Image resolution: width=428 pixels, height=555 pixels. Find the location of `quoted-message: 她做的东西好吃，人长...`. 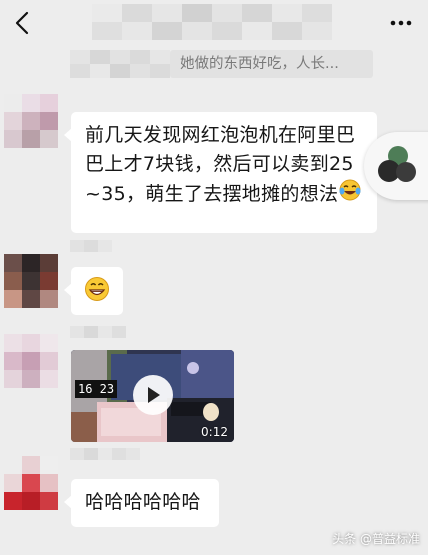

quoted-message: 她做的东西好吃，人长... is located at coordinates (271, 64).